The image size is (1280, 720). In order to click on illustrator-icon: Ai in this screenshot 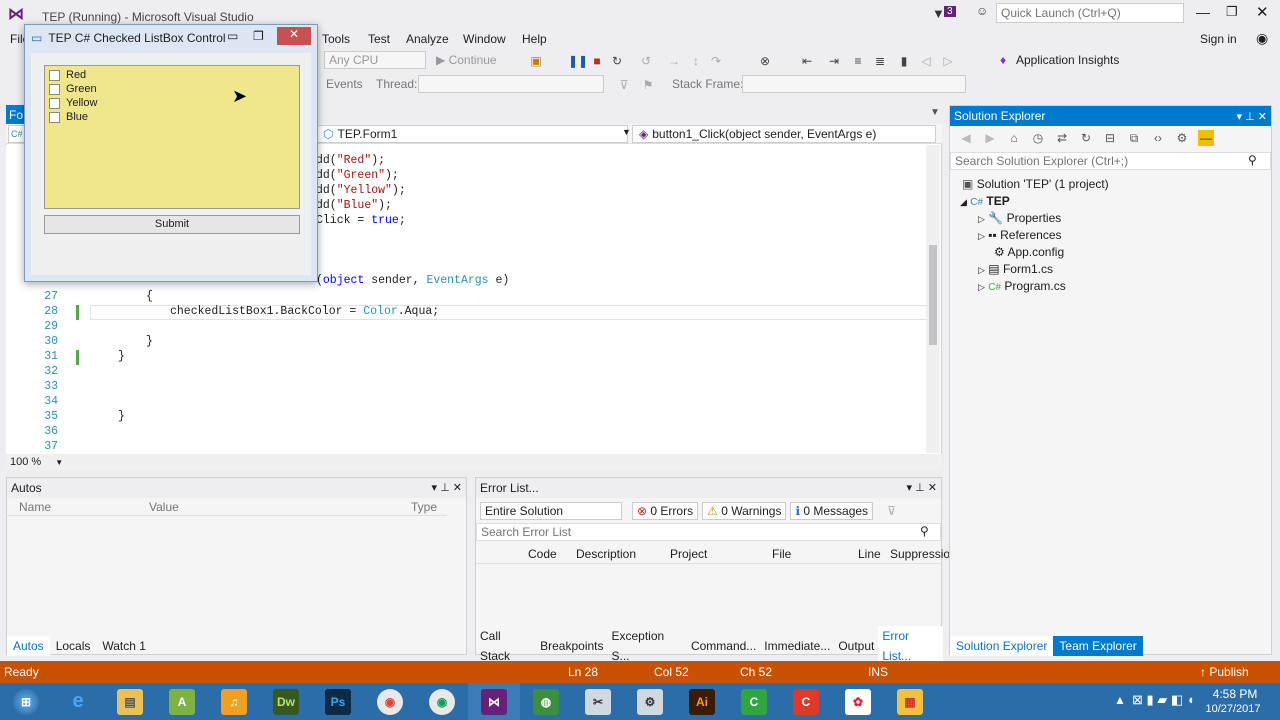, I will do `click(702, 701)`.